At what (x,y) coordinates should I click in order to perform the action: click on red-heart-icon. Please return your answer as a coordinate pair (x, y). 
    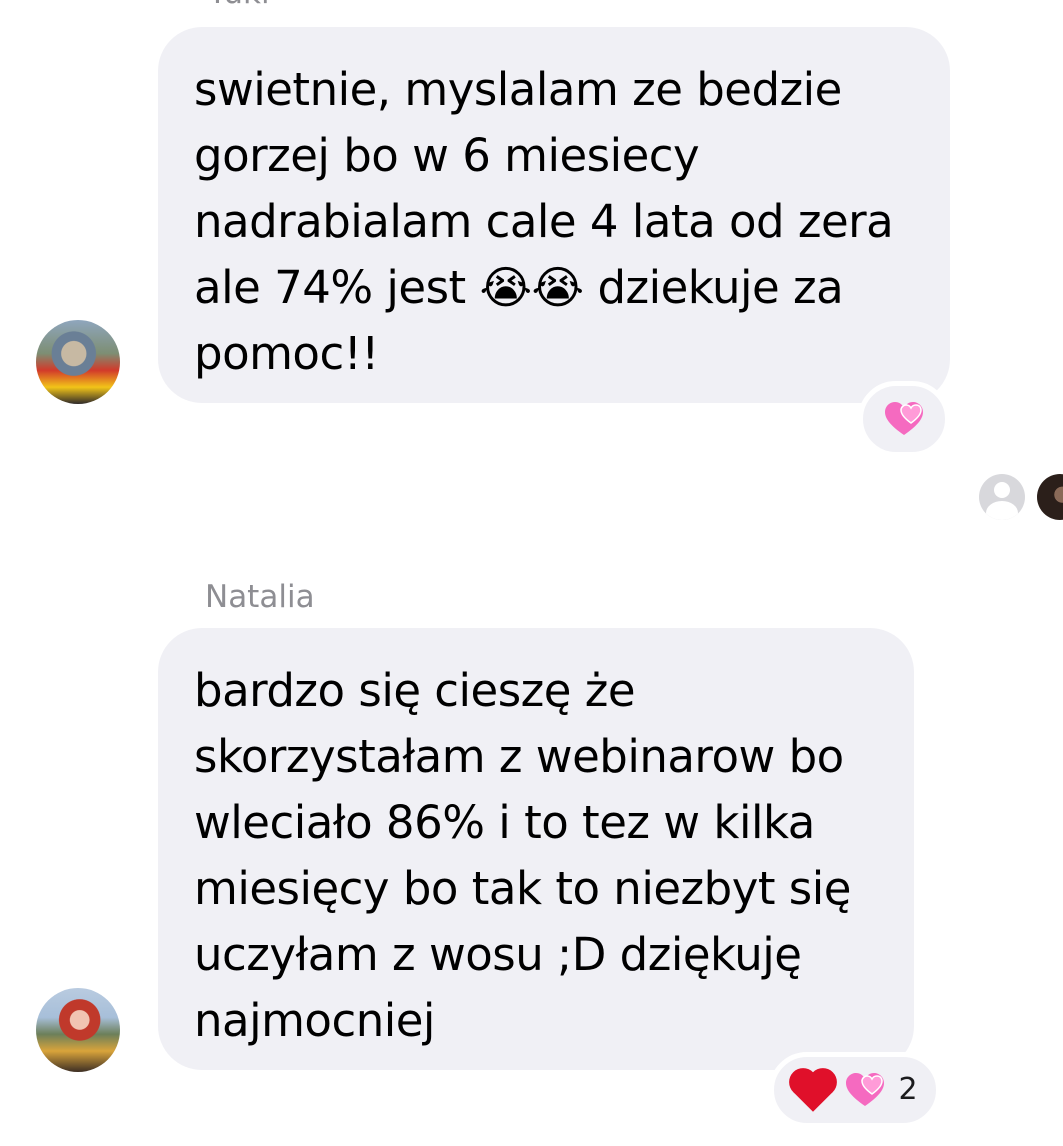
    Looking at the image, I should click on (814, 1091).